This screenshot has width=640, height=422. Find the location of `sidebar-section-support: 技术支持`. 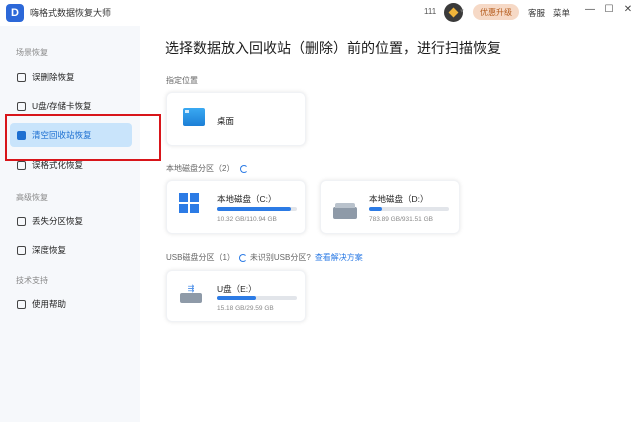

sidebar-section-support: 技术支持 is located at coordinates (32, 280).